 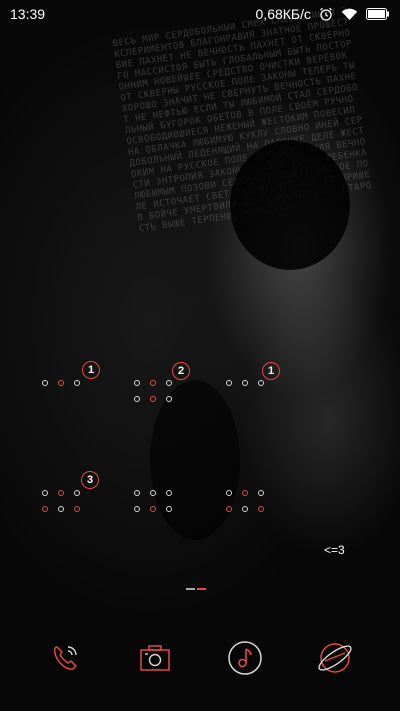 What do you see at coordinates (200, 14) in the screenshot?
I see `status-bar: 13:39 0,68КБ/с` at bounding box center [200, 14].